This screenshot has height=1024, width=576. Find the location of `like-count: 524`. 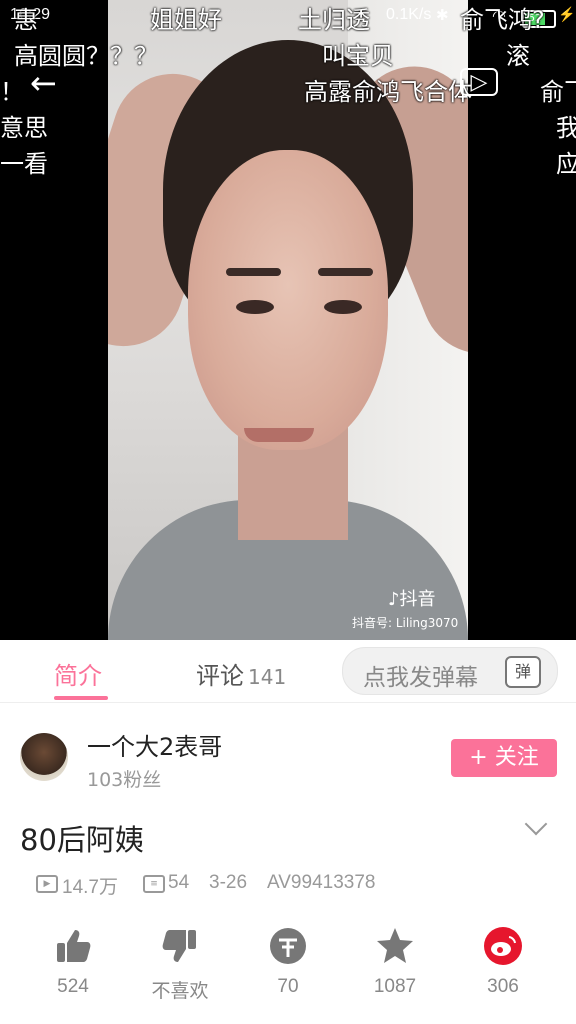

like-count: 524 is located at coordinates (73, 986).